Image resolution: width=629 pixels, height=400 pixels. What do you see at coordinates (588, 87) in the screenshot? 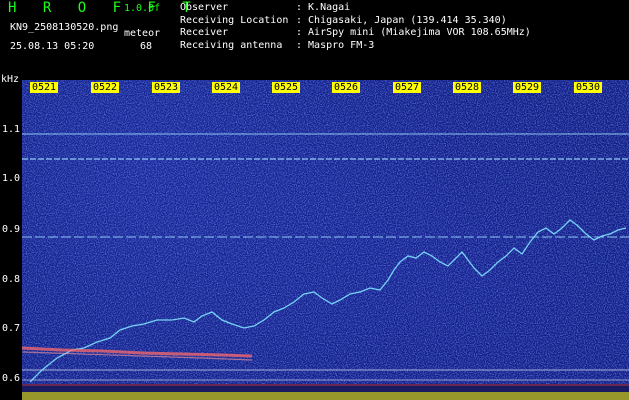
I see `time-tick-0530: 0530` at bounding box center [588, 87].